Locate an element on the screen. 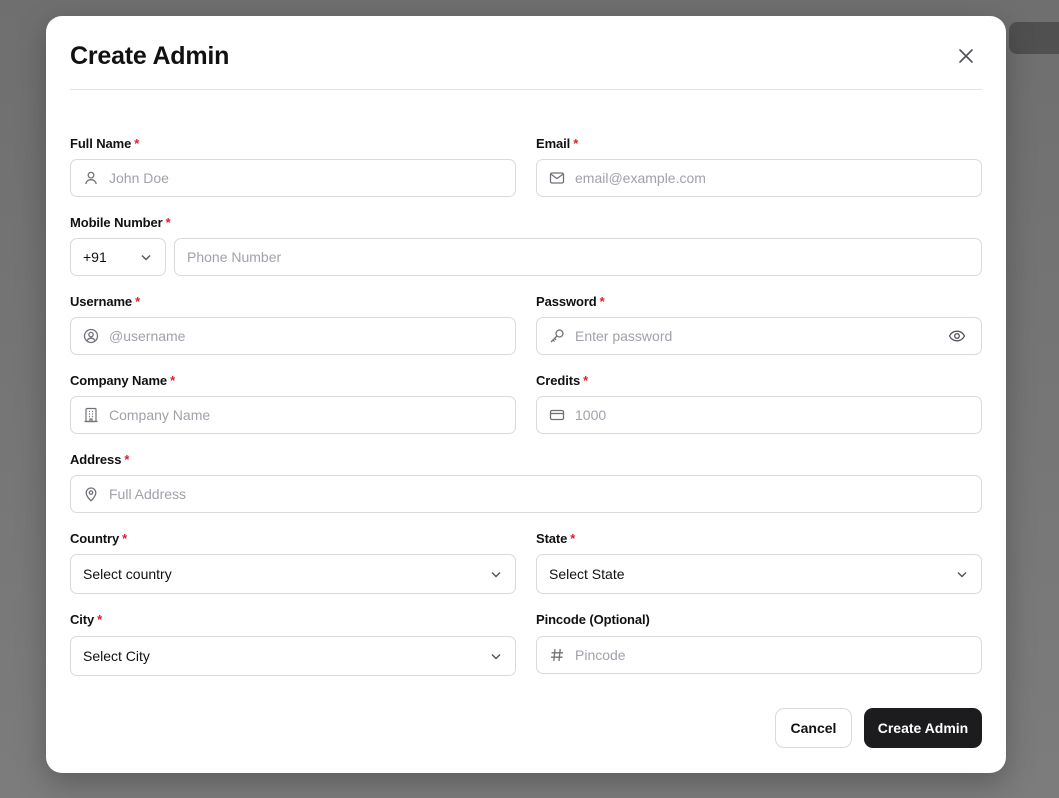  full-name-label: Full Name * is located at coordinates (104, 143).